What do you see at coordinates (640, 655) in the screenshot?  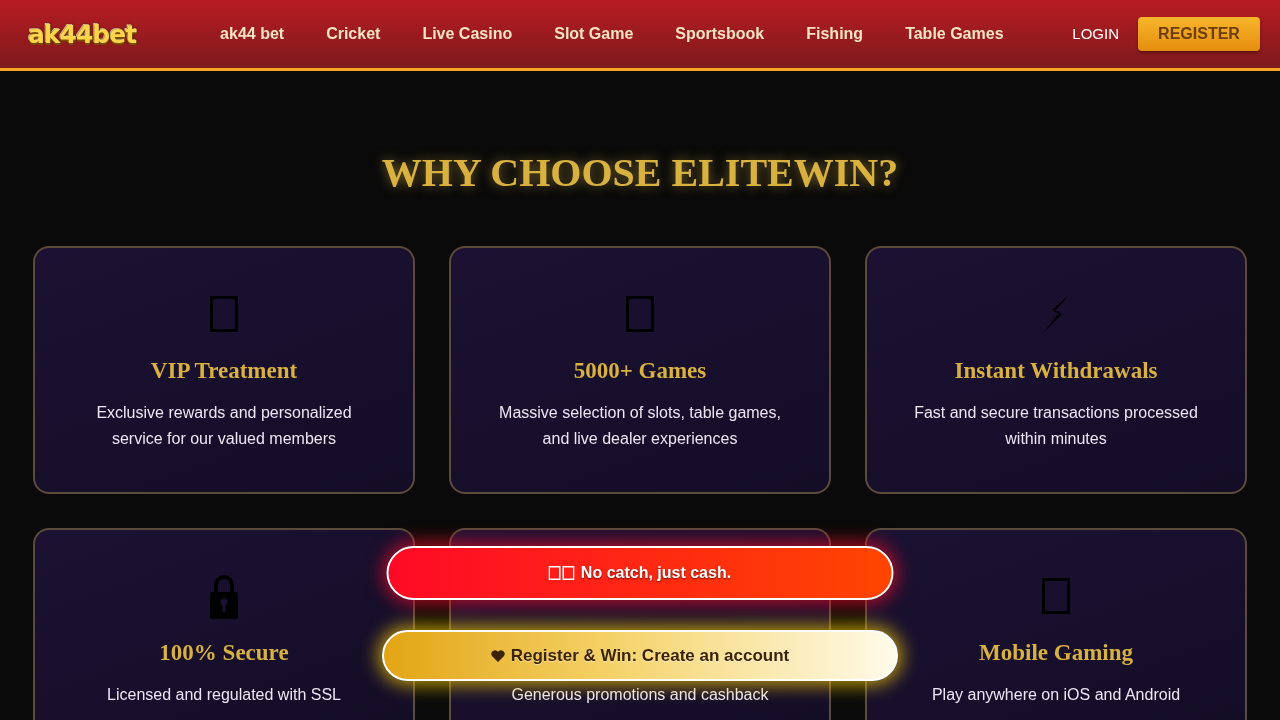 I see `register-button: Register & Win: Create an account` at bounding box center [640, 655].